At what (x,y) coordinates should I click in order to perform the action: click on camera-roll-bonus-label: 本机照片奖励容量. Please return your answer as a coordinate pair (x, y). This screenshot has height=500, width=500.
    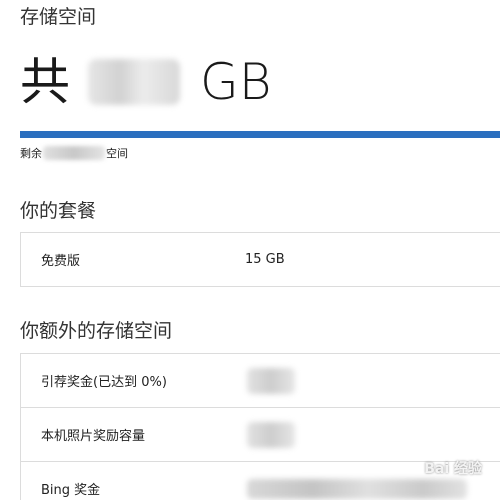
    Looking at the image, I should click on (93, 436).